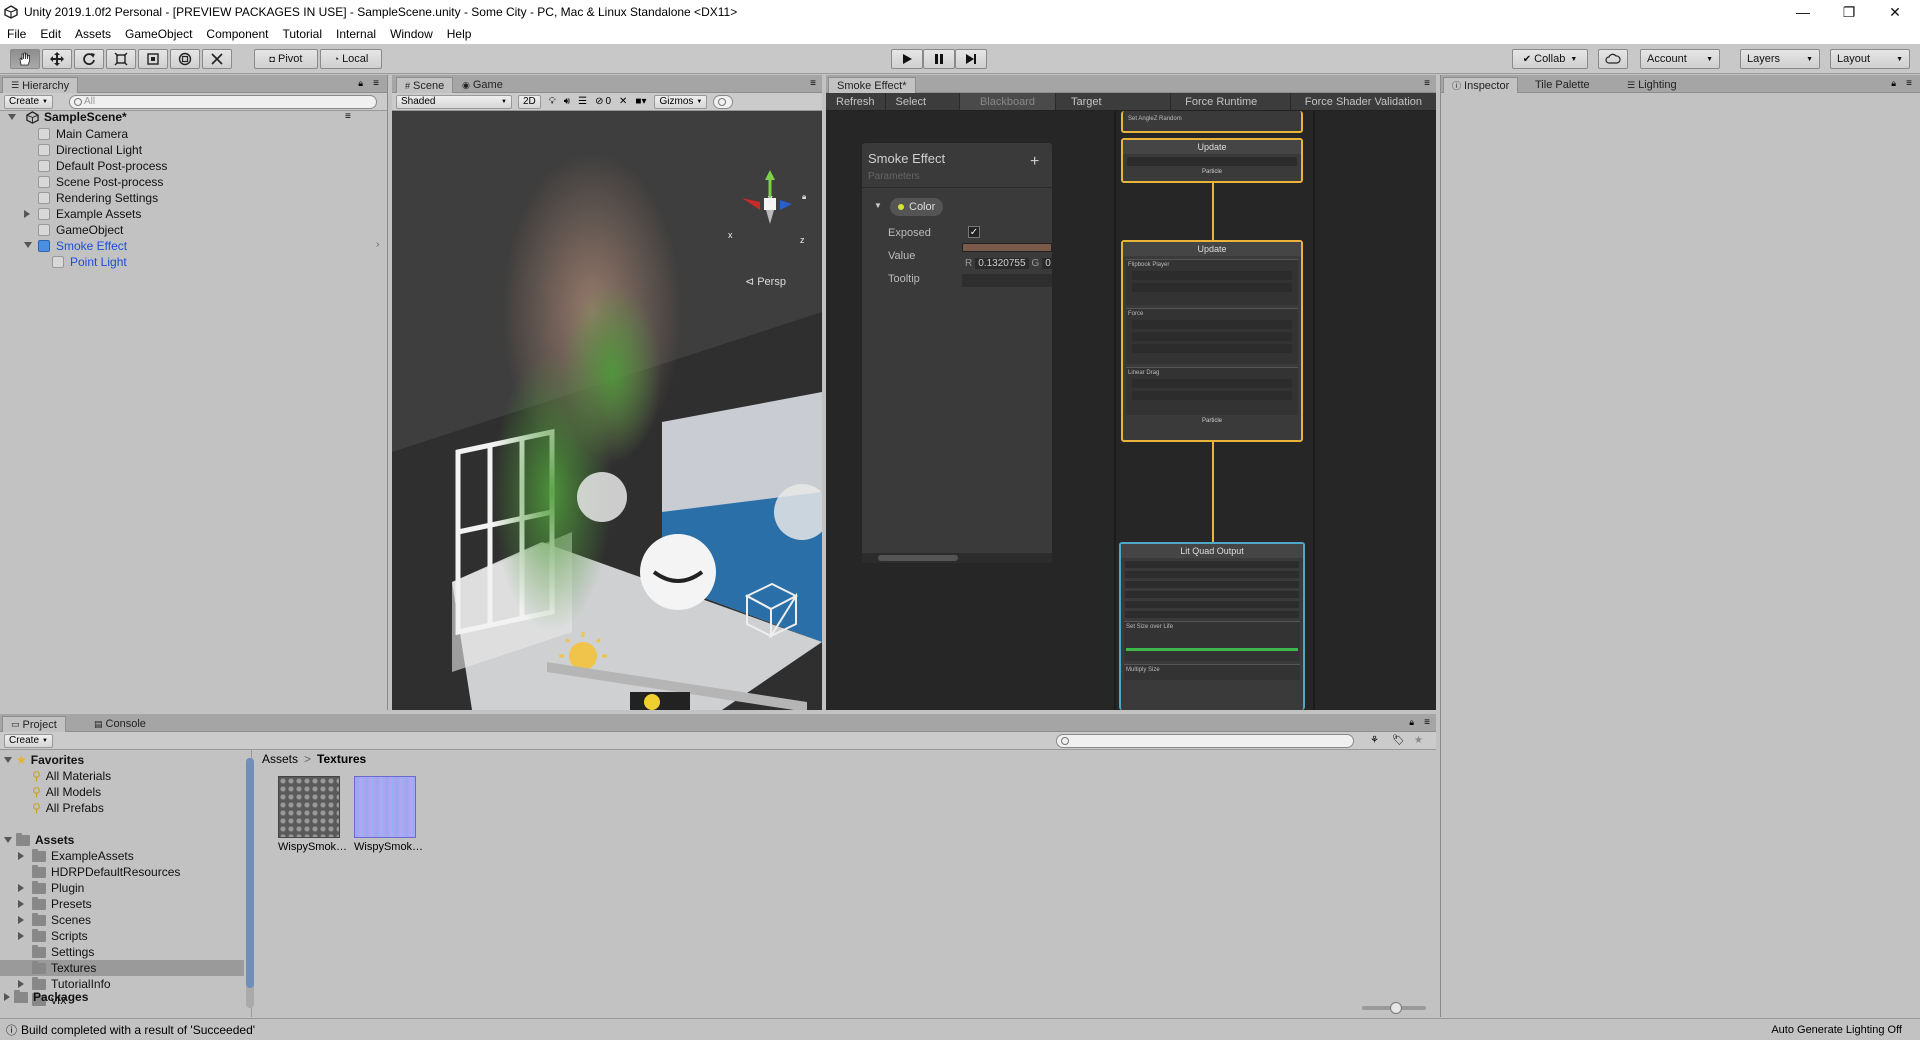  What do you see at coordinates (1398, 740) in the screenshot?
I see `filter-label-icon: 🏷︎` at bounding box center [1398, 740].